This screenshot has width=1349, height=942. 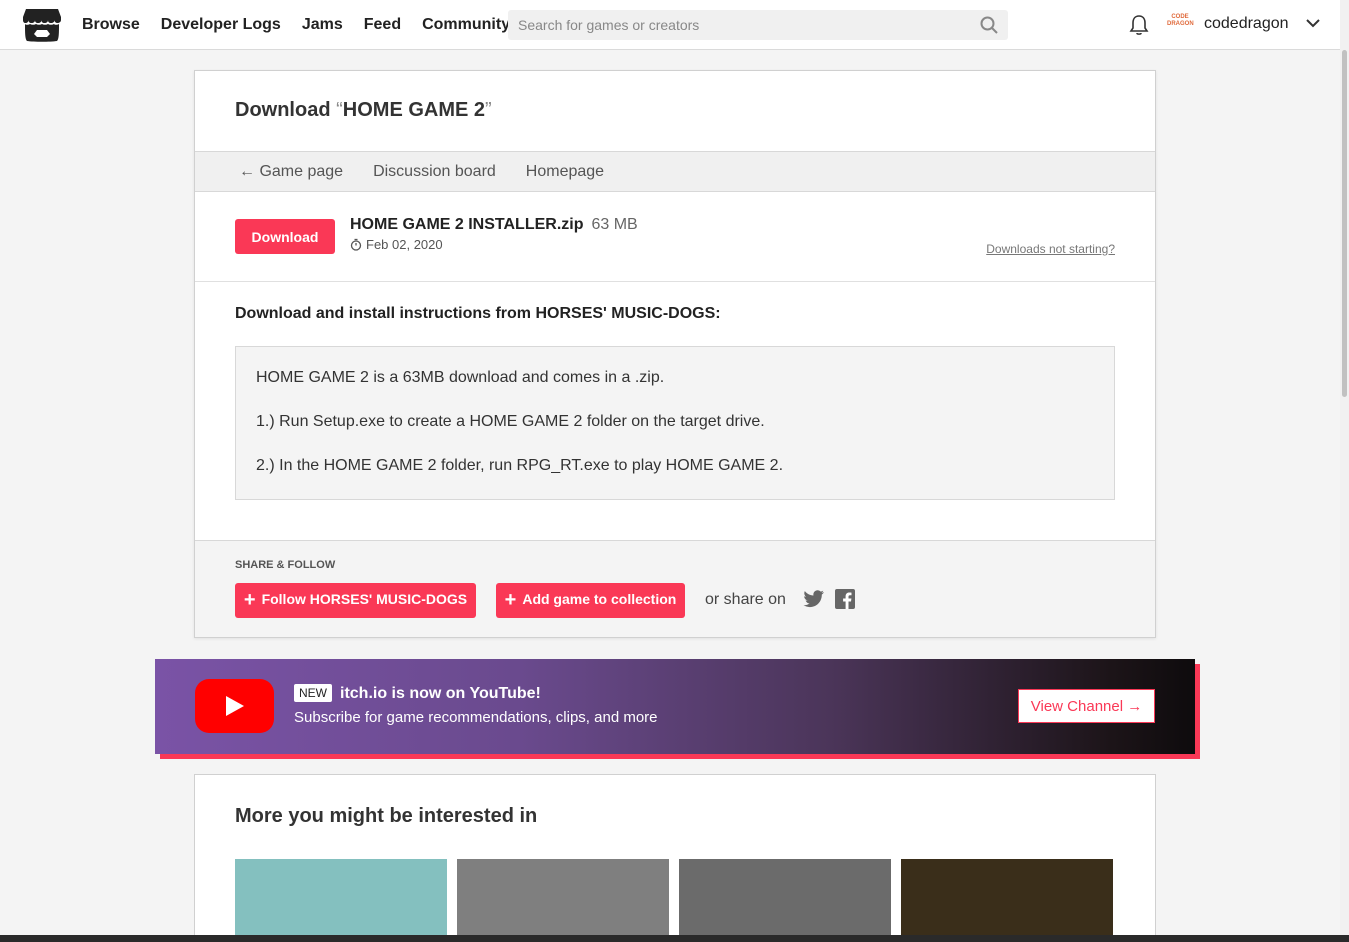 What do you see at coordinates (675, 858) in the screenshot?
I see `recommendations-card: More you might be interested in` at bounding box center [675, 858].